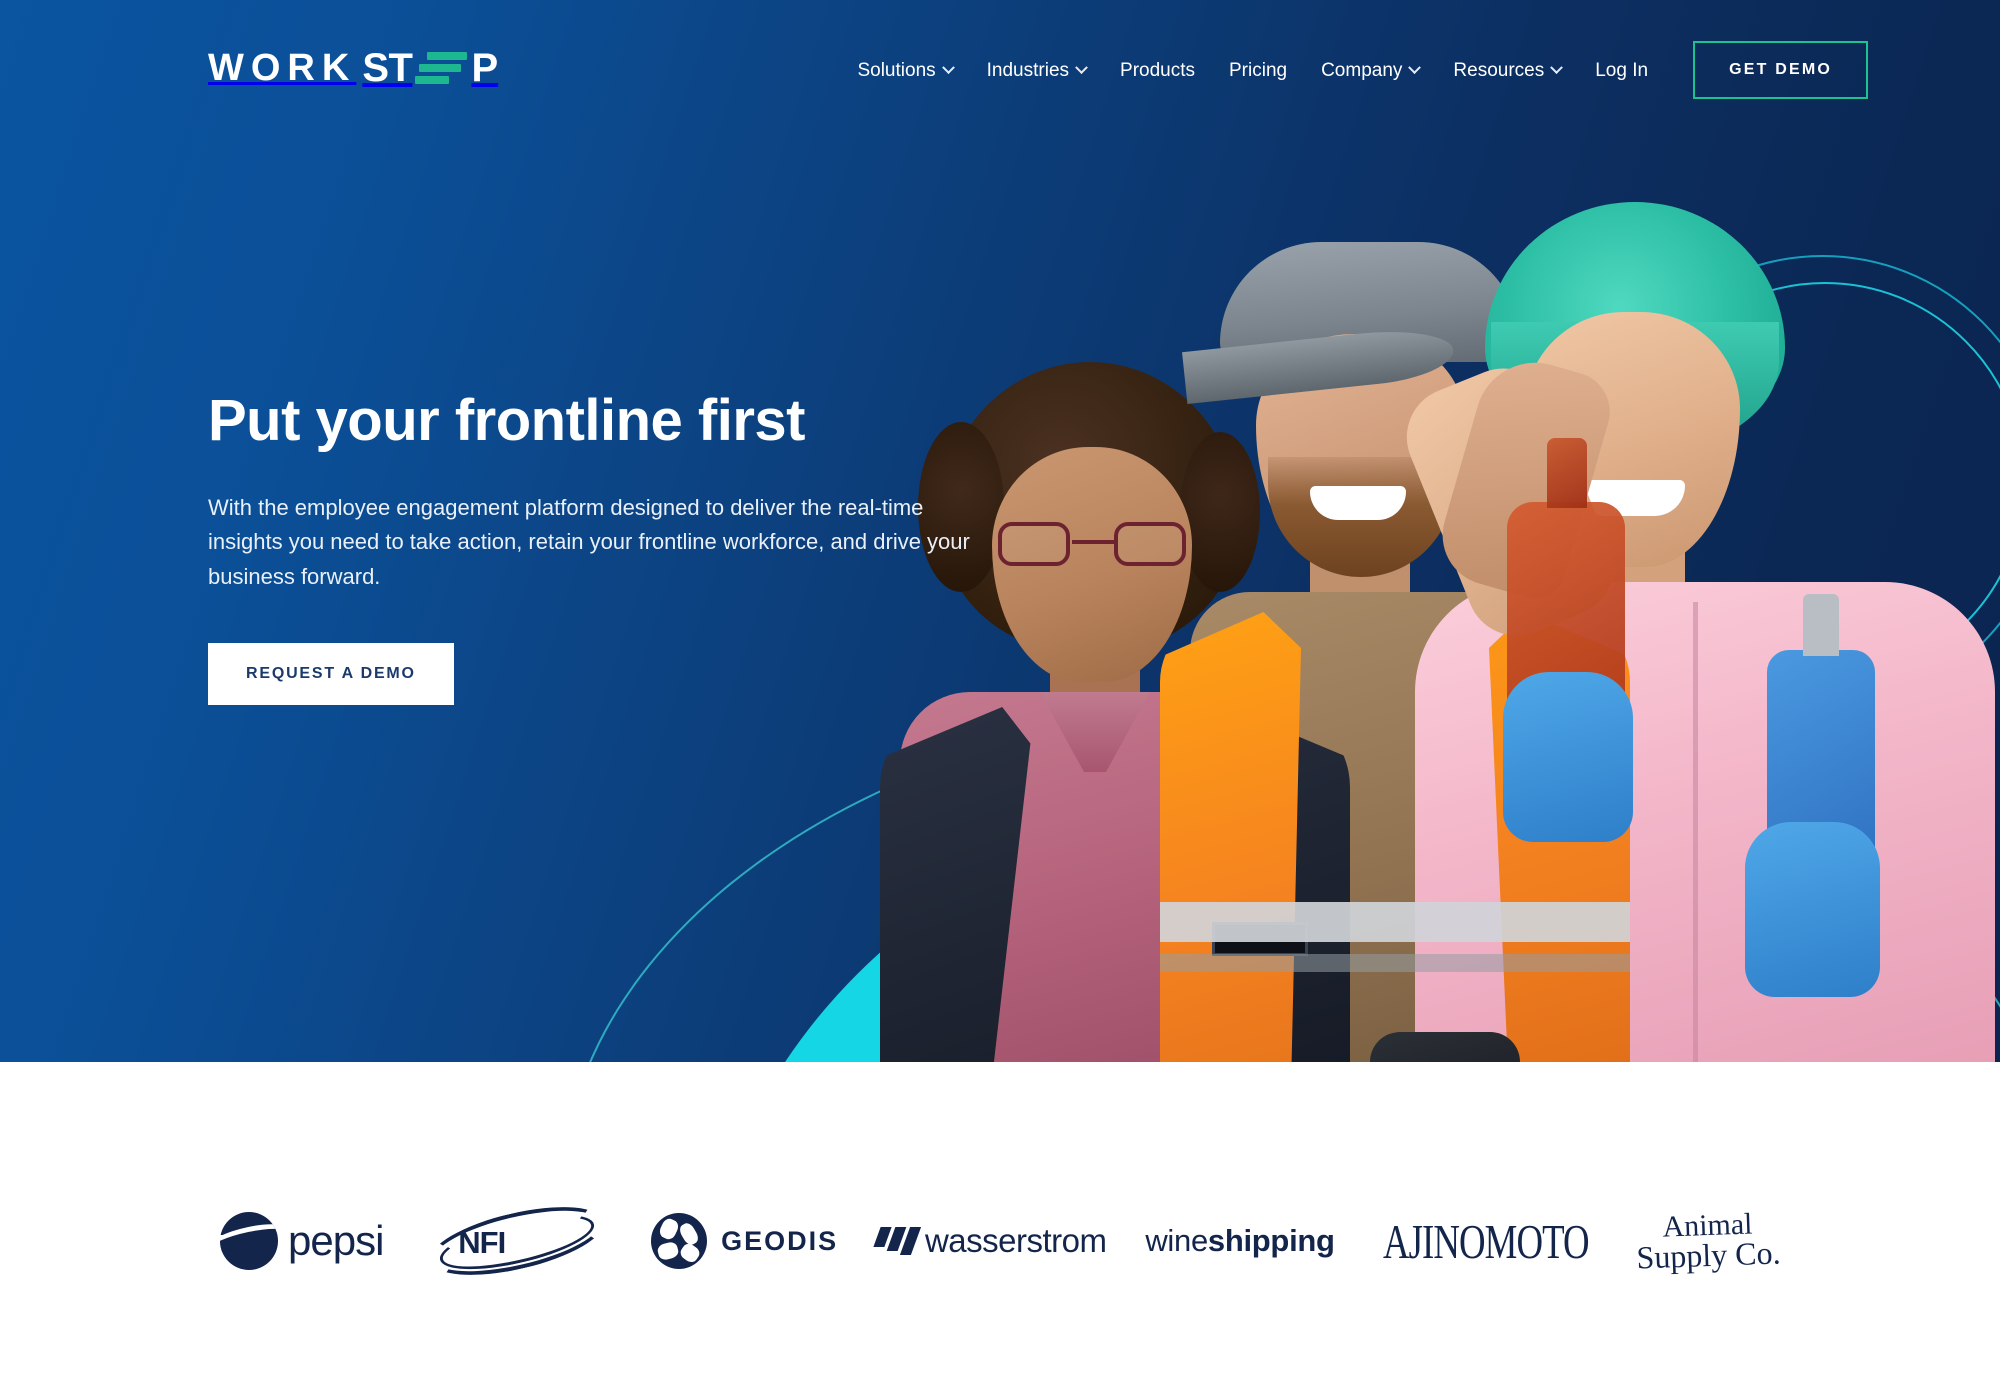 Image resolution: width=2000 pixels, height=1390 pixels. Describe the element at coordinates (1445, 1047) in the screenshot. I see `barcode-scanner` at that location.